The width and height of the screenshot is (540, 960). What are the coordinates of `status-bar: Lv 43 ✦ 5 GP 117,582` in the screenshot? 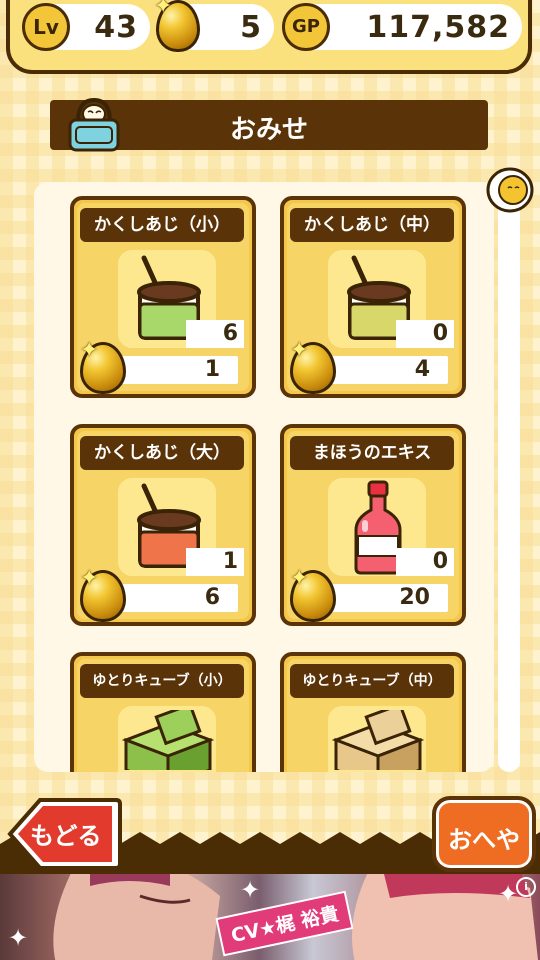 It's located at (269, 37).